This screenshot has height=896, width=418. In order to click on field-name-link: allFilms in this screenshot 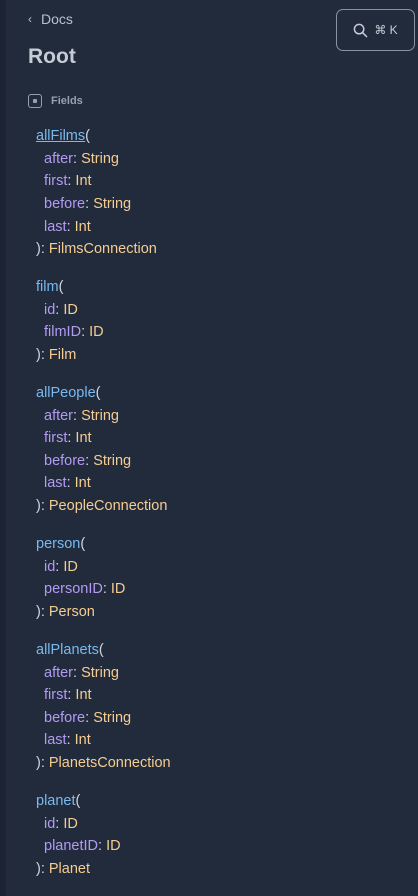, I will do `click(60, 136)`.